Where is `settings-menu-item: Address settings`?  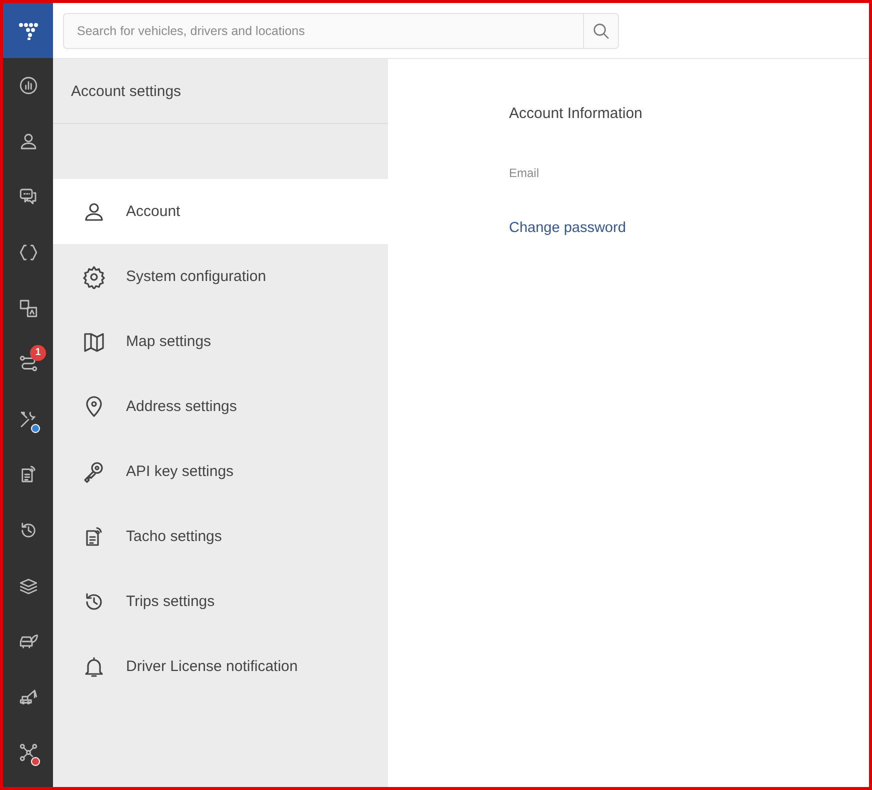 settings-menu-item: Address settings is located at coordinates (220, 406).